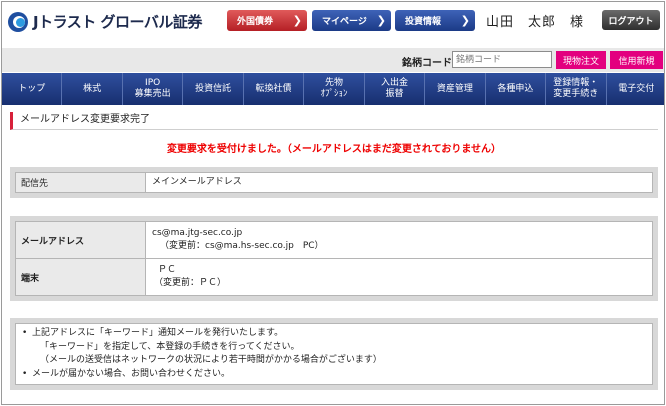 This screenshot has width=666, height=406. What do you see at coordinates (211, 360) in the screenshot?
I see `info-line-3: （メールの送受信はネットワークの状況により若干時間がかかる場合がございます）` at bounding box center [211, 360].